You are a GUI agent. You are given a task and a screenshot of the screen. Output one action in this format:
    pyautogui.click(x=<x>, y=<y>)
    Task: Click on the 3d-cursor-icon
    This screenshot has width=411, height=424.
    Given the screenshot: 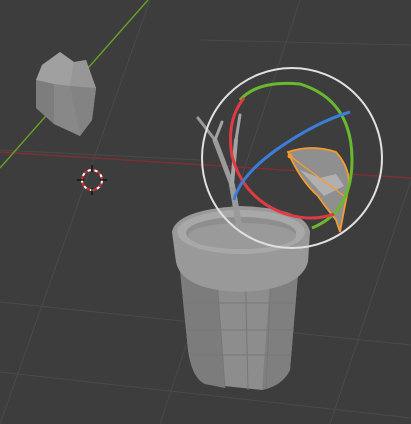 What is the action you would take?
    pyautogui.click(x=92, y=180)
    